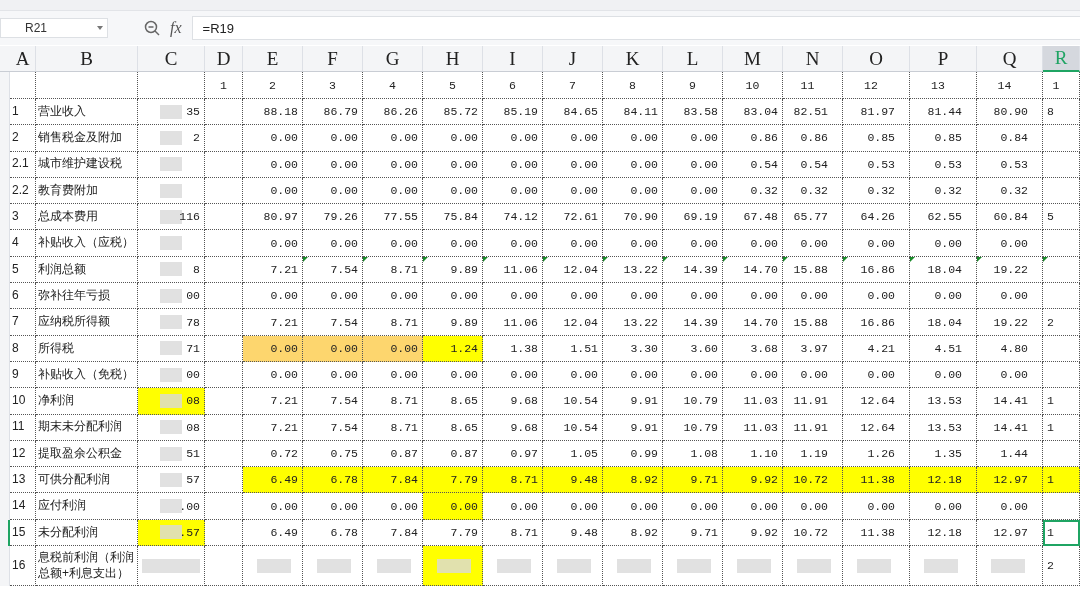 The height and width of the screenshot is (589, 1080). I want to click on row-label: 弥补往年亏损, so click(87, 296).